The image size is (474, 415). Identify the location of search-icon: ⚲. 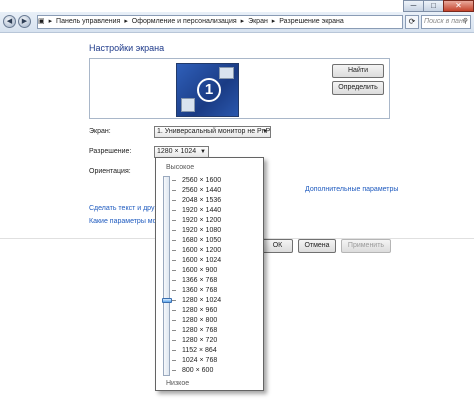
(465, 21).